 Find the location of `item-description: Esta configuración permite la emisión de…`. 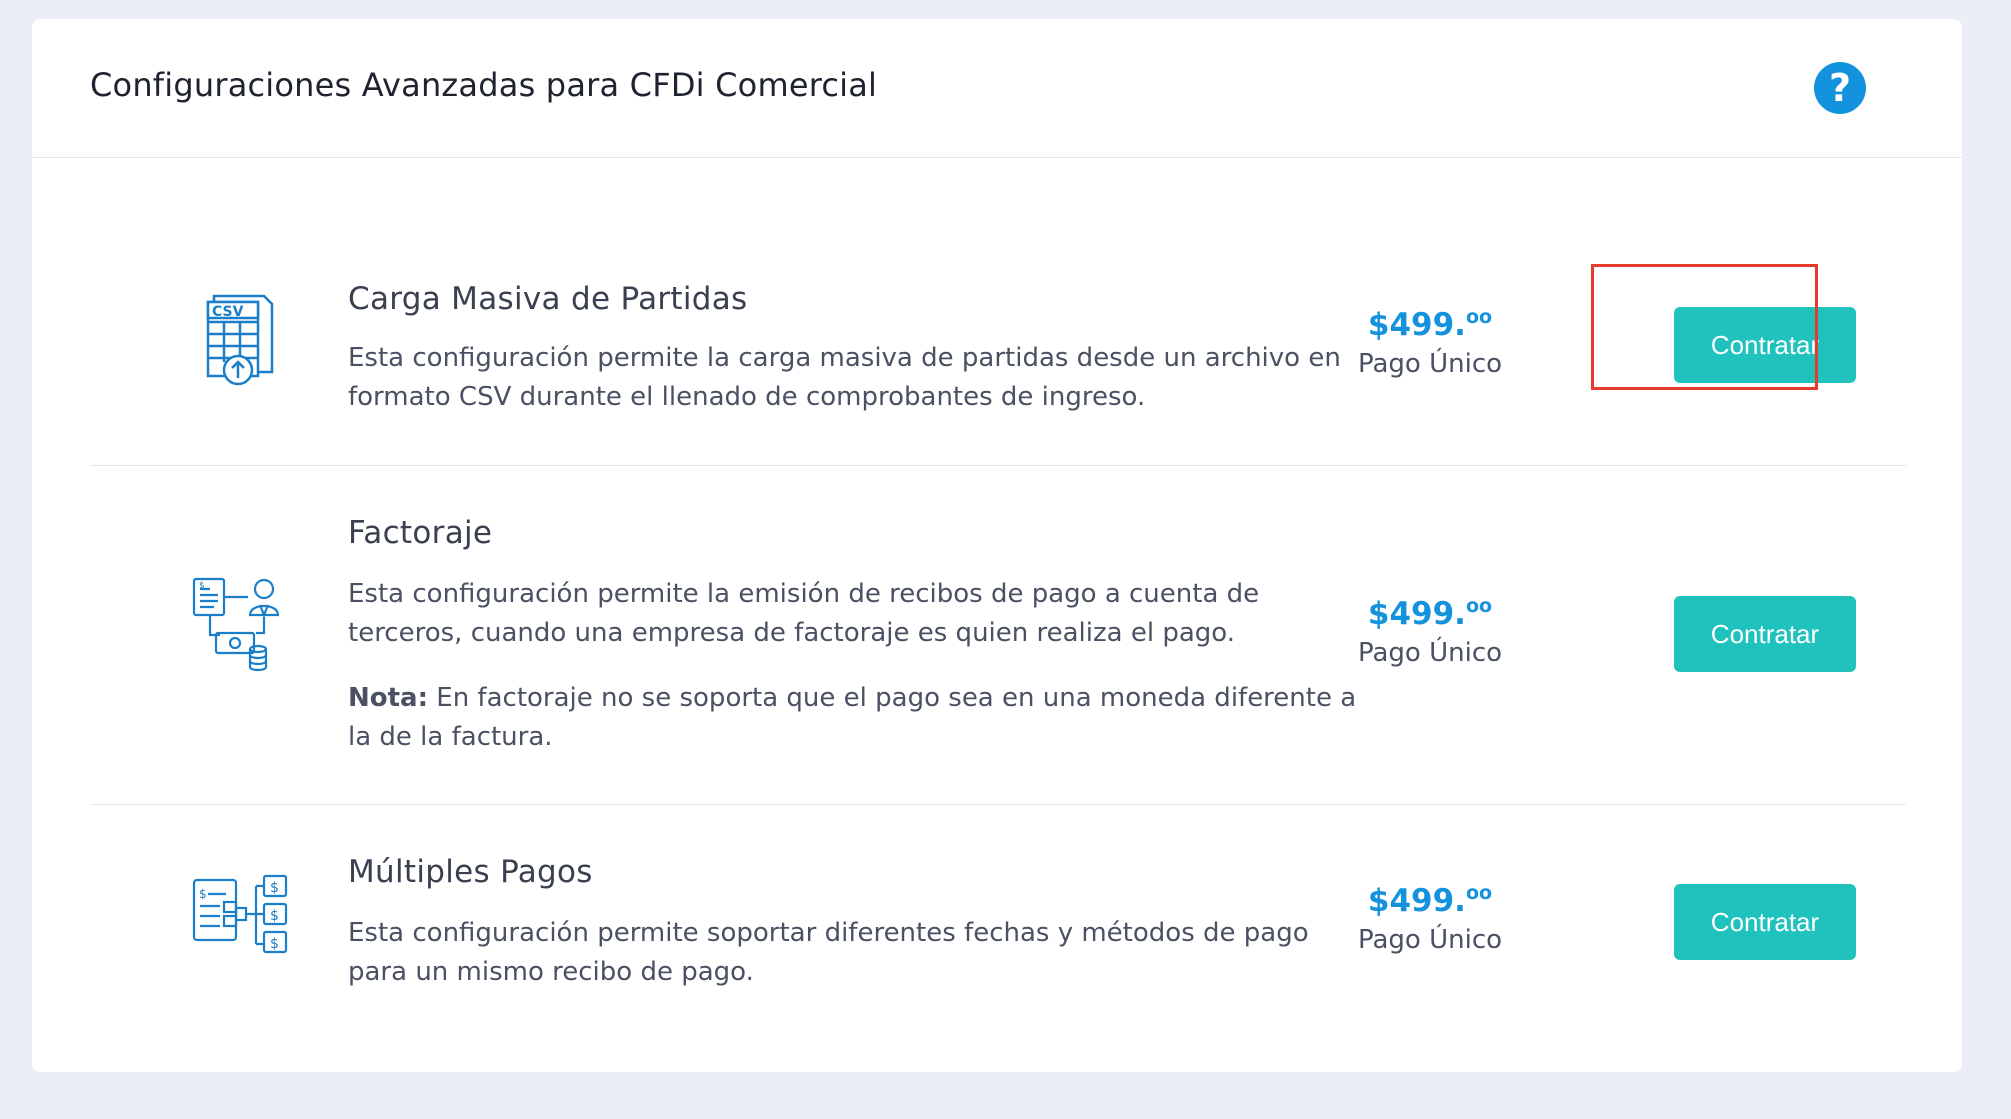

item-description: Esta configuración permite la emisión de… is located at coordinates (804, 613).